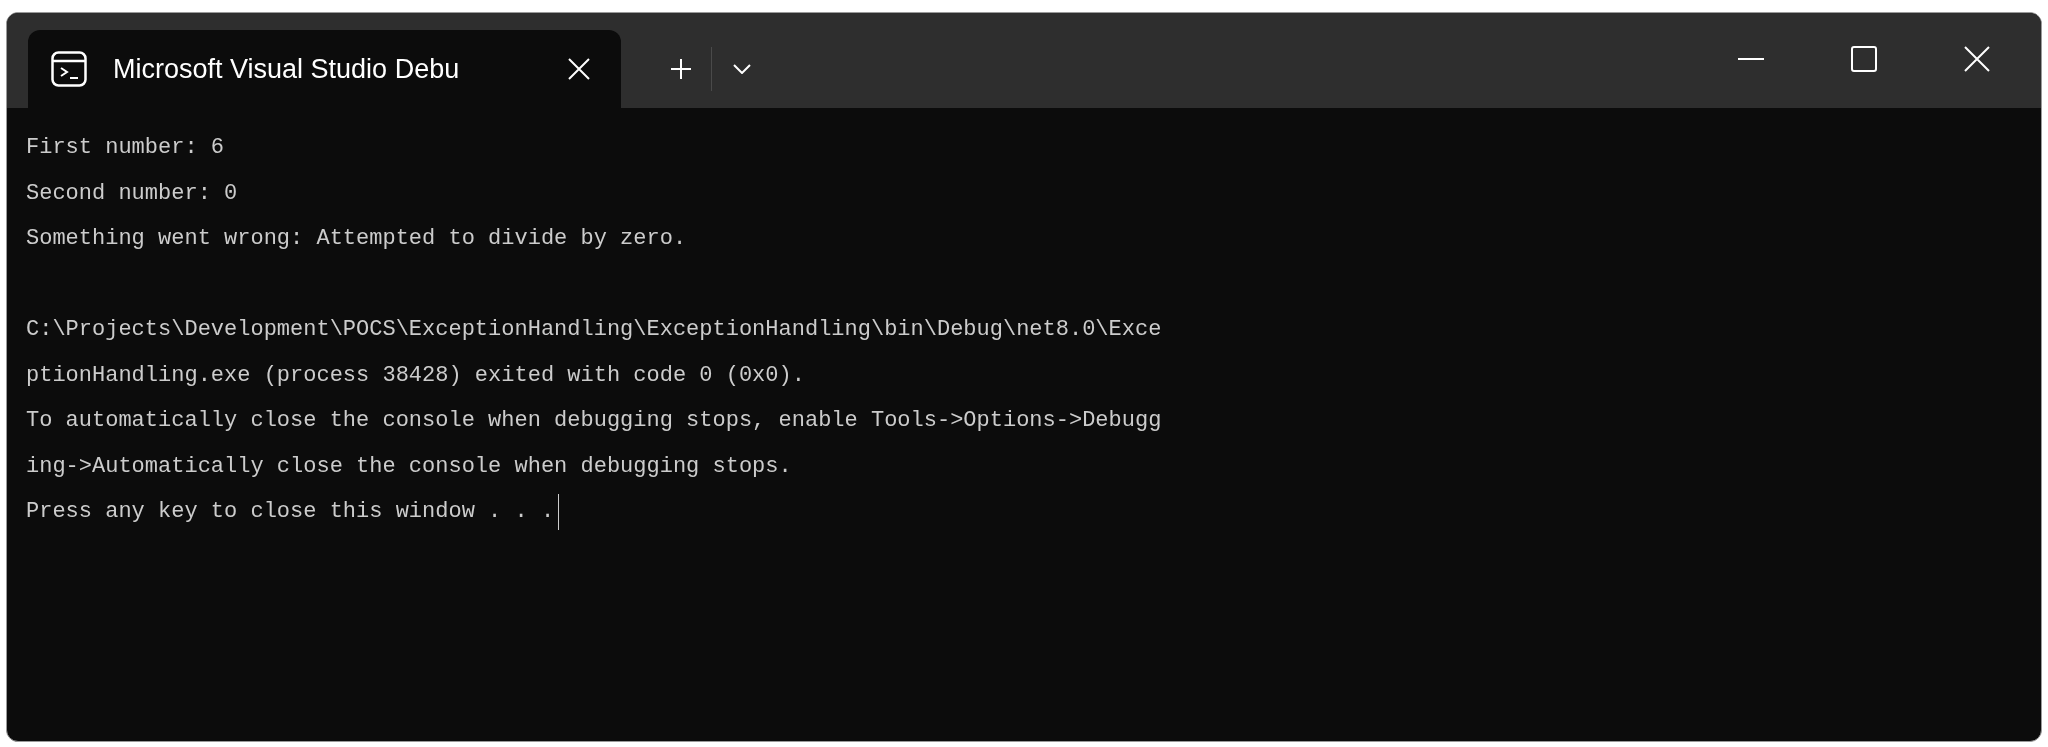  What do you see at coordinates (594, 330) in the screenshot?
I see `console-line: C:\Projects\Development\POCS\ExceptionHandling\ExceptionHandling\bin\Debug\net8.0\Exce` at bounding box center [594, 330].